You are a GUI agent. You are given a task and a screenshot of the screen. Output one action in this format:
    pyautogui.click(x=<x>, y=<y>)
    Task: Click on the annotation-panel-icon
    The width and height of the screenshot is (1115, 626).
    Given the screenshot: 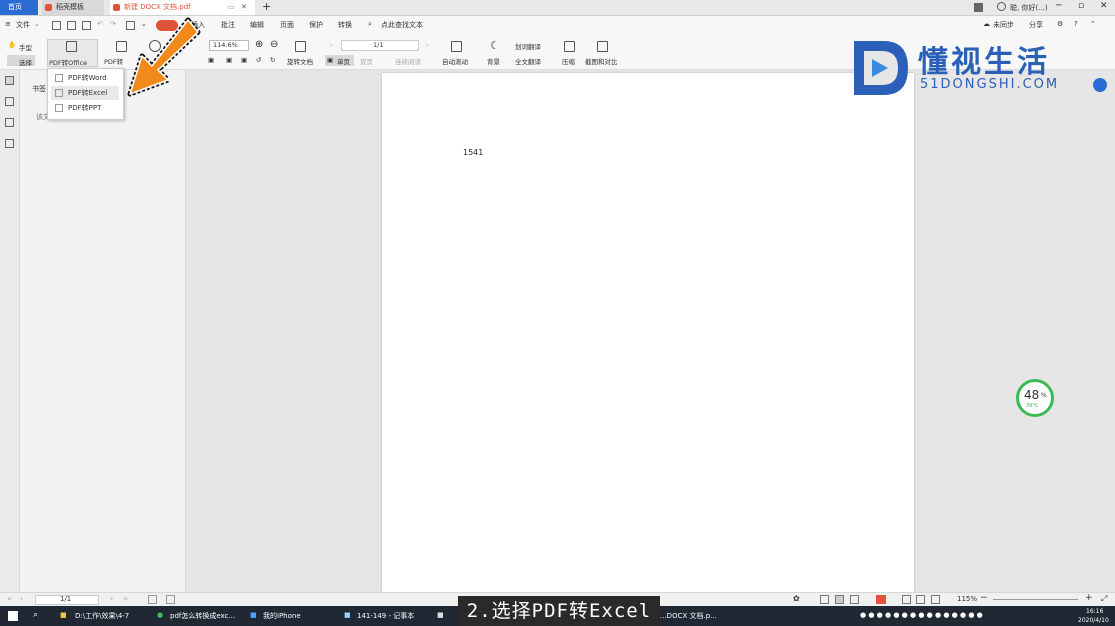 What is the action you would take?
    pyautogui.click(x=9, y=122)
    